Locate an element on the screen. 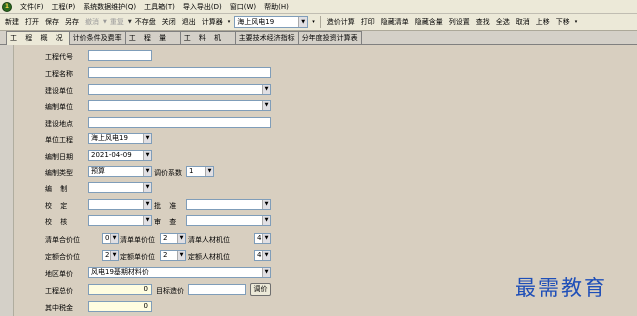  builder-label: 建设单位 is located at coordinates (59, 91).